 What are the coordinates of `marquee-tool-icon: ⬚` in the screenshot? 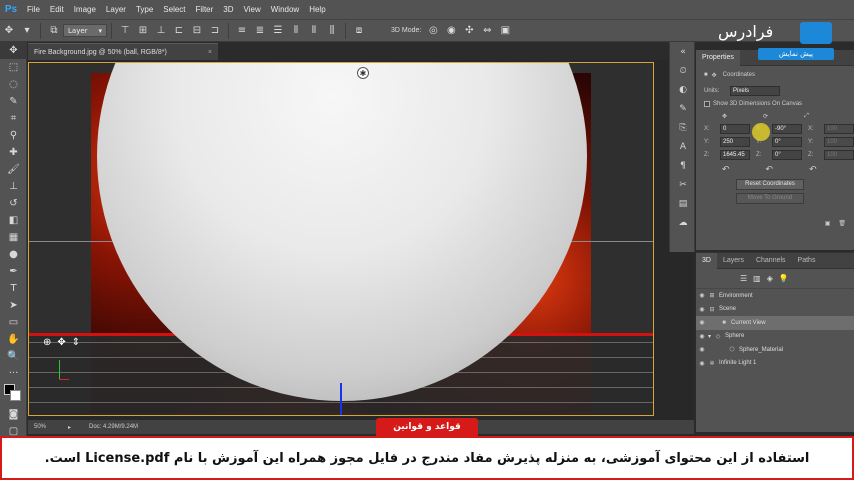 It's located at (13, 67).